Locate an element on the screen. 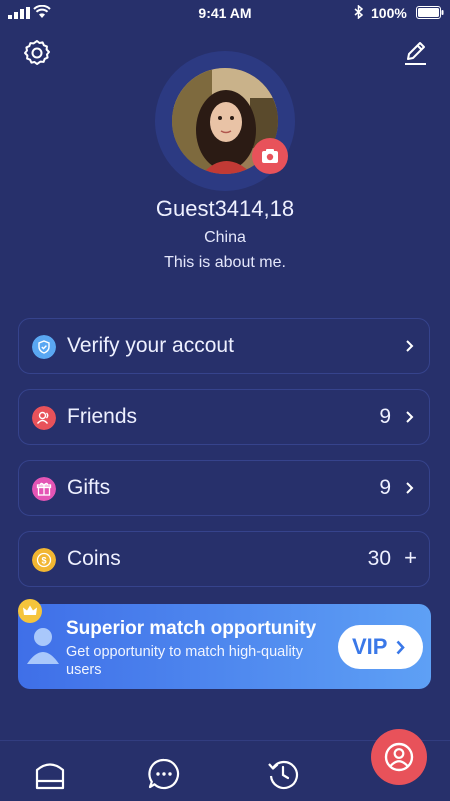 This screenshot has height=801, width=450. crown-icon is located at coordinates (30, 611).